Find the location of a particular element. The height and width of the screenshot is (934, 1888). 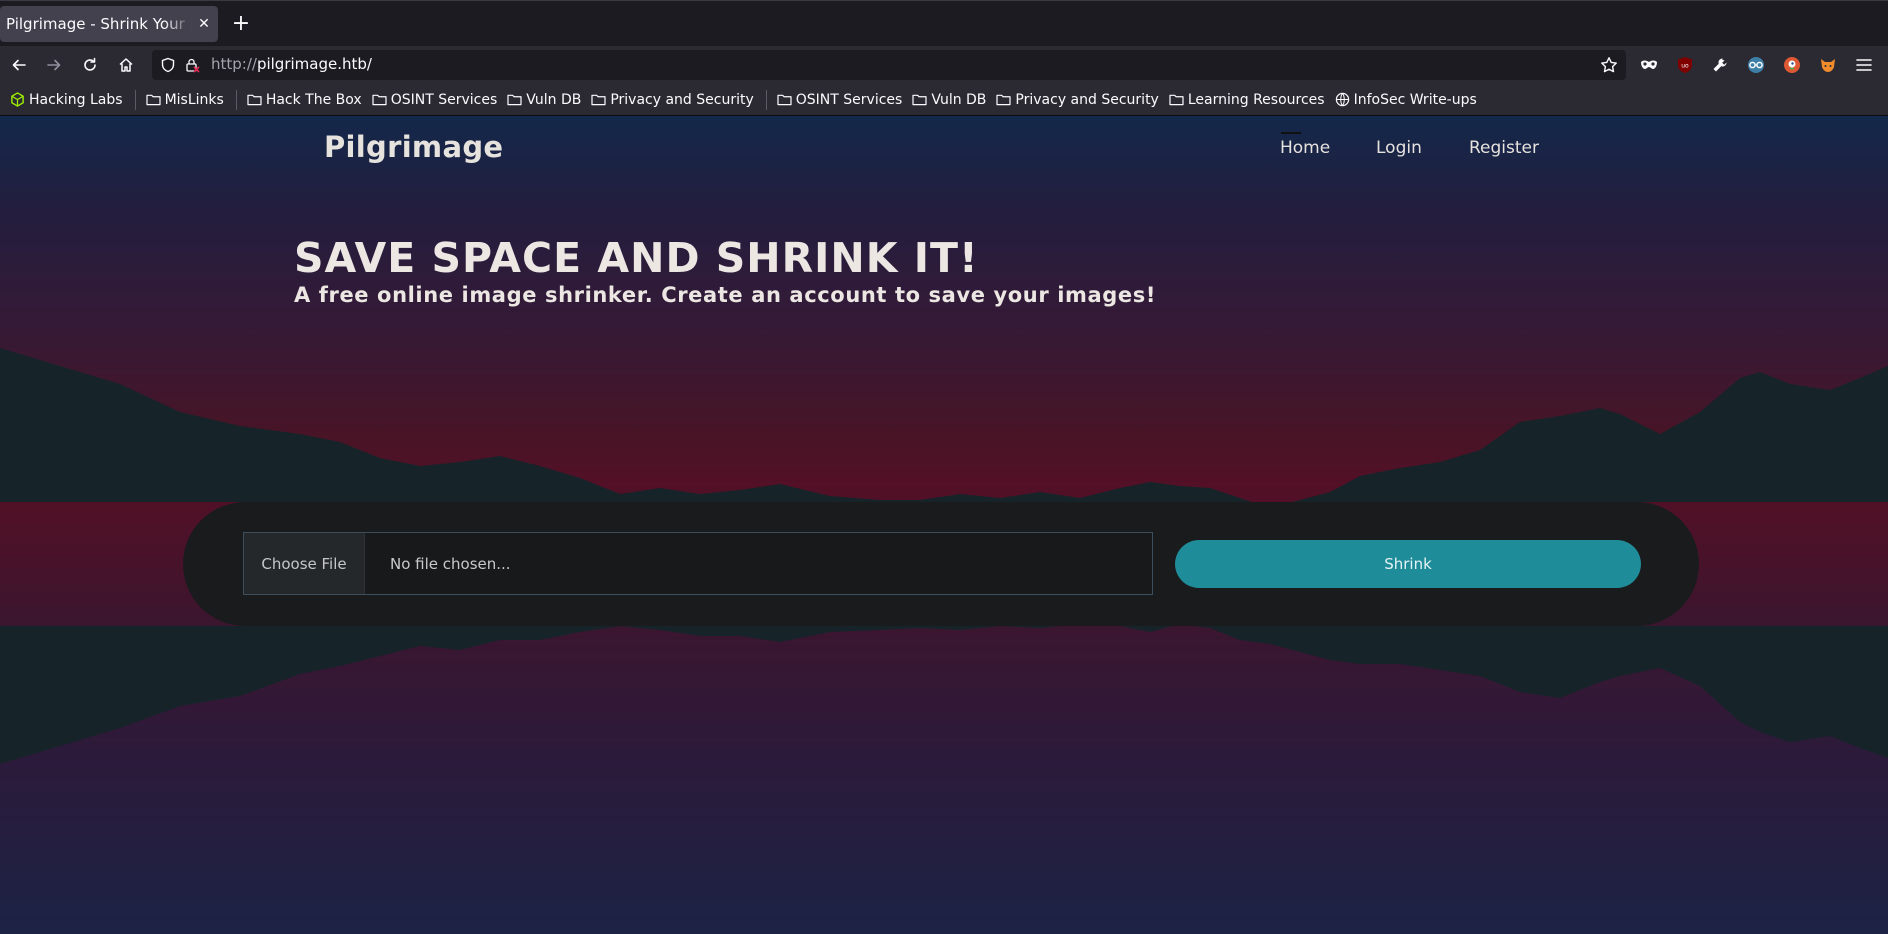

home-icon is located at coordinates (126, 65).